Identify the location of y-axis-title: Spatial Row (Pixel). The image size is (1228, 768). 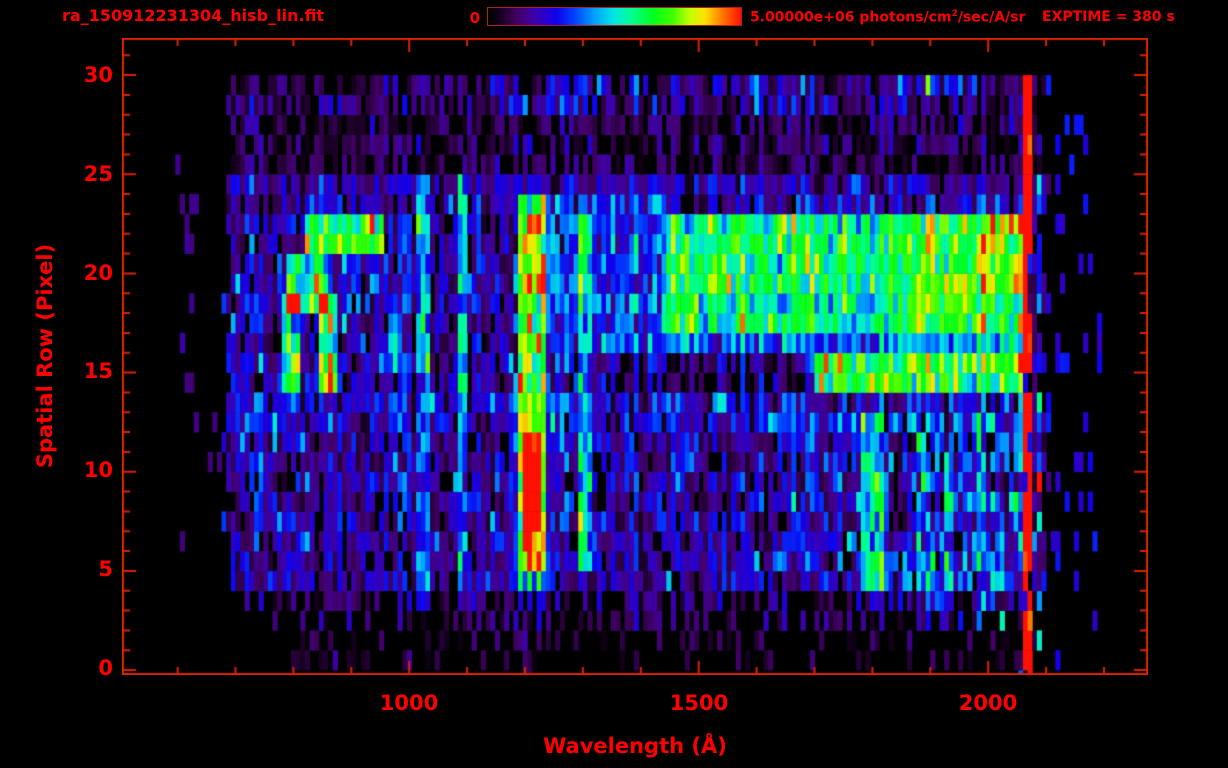
(45, 356).